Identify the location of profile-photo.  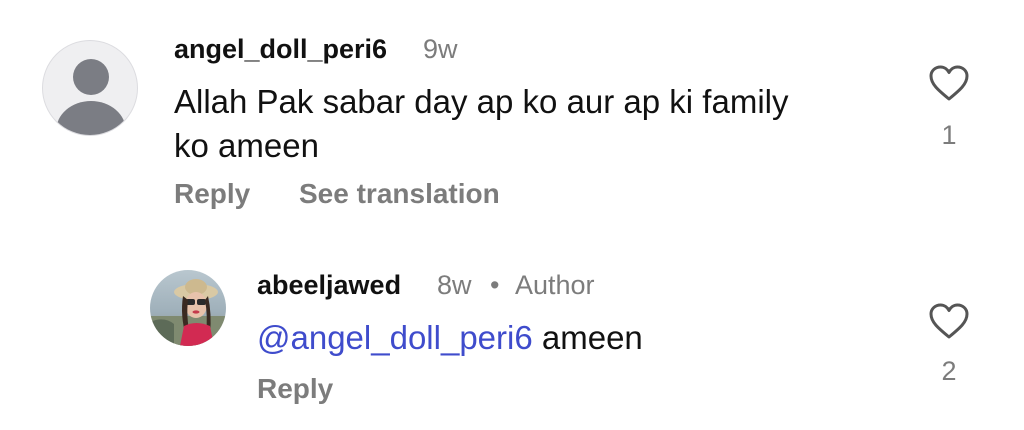
(188, 308).